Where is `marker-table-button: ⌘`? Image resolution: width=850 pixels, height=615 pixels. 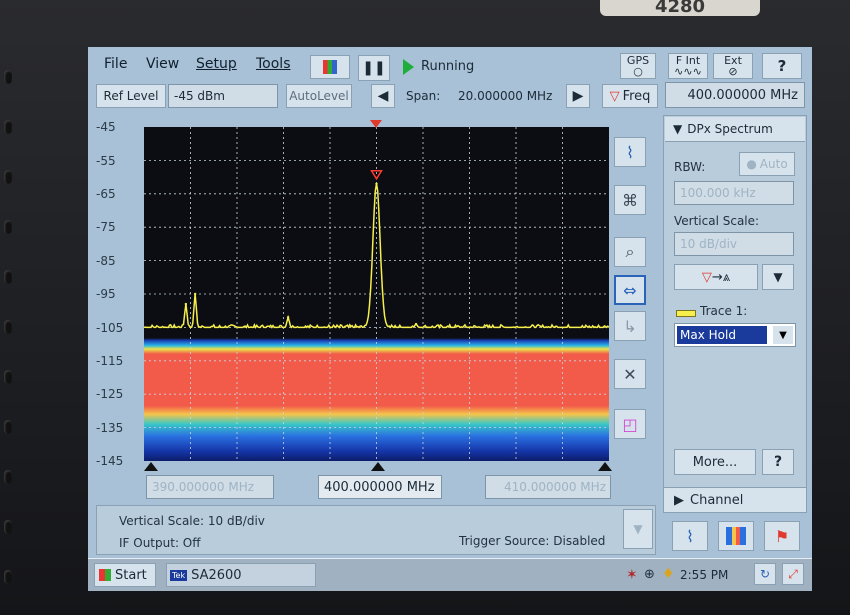
marker-table-button: ⌘ is located at coordinates (630, 200).